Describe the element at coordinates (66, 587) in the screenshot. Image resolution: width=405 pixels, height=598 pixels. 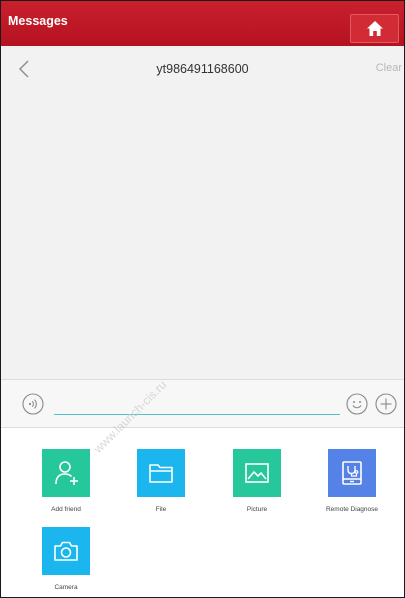
I see `camera-label: Camera` at that location.